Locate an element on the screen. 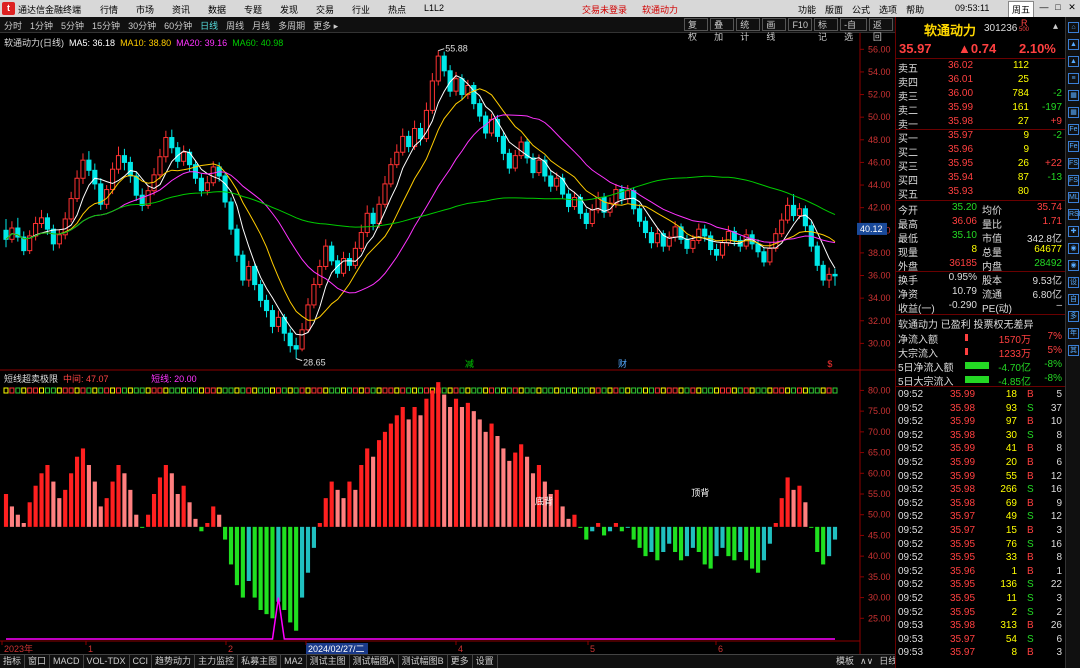 This screenshot has width=1080, height=668. bottom-right-control-1: ∧∨ is located at coordinates (866, 661).